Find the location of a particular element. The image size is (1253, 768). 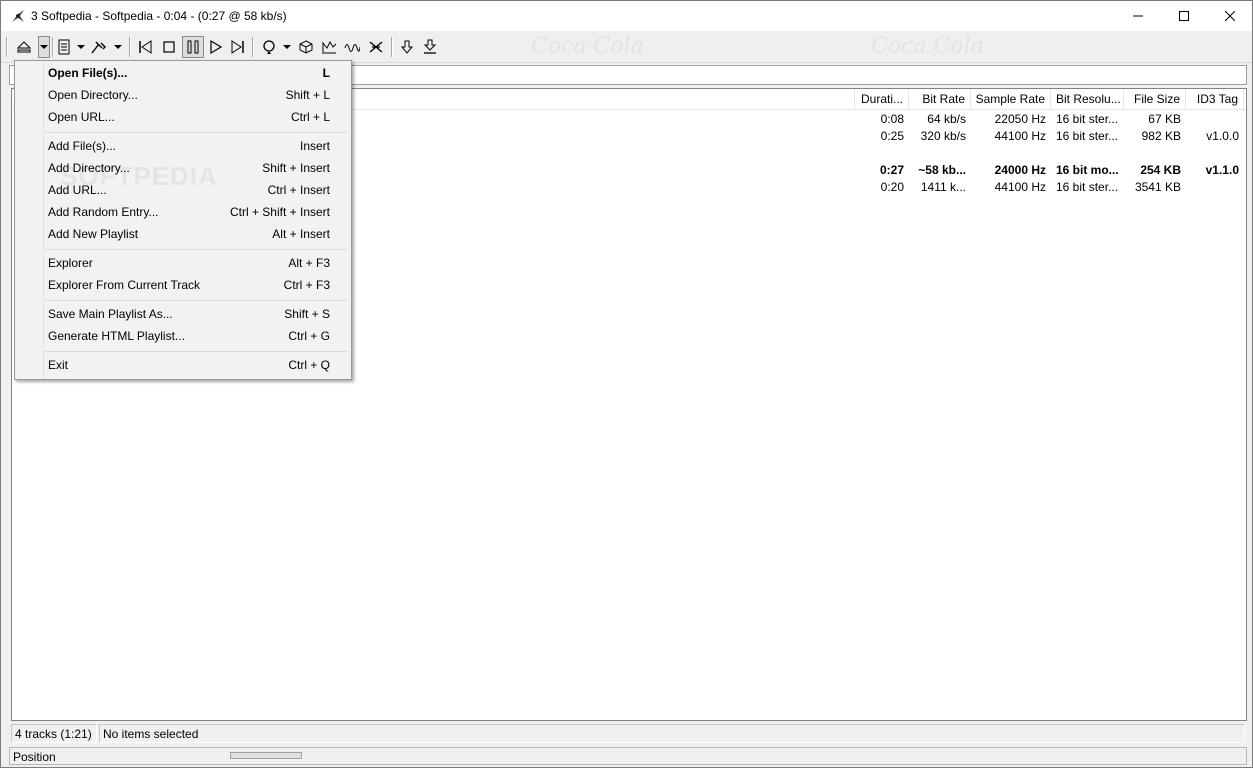

cell-sample-rate: 22050 Hz is located at coordinates (1020, 119).